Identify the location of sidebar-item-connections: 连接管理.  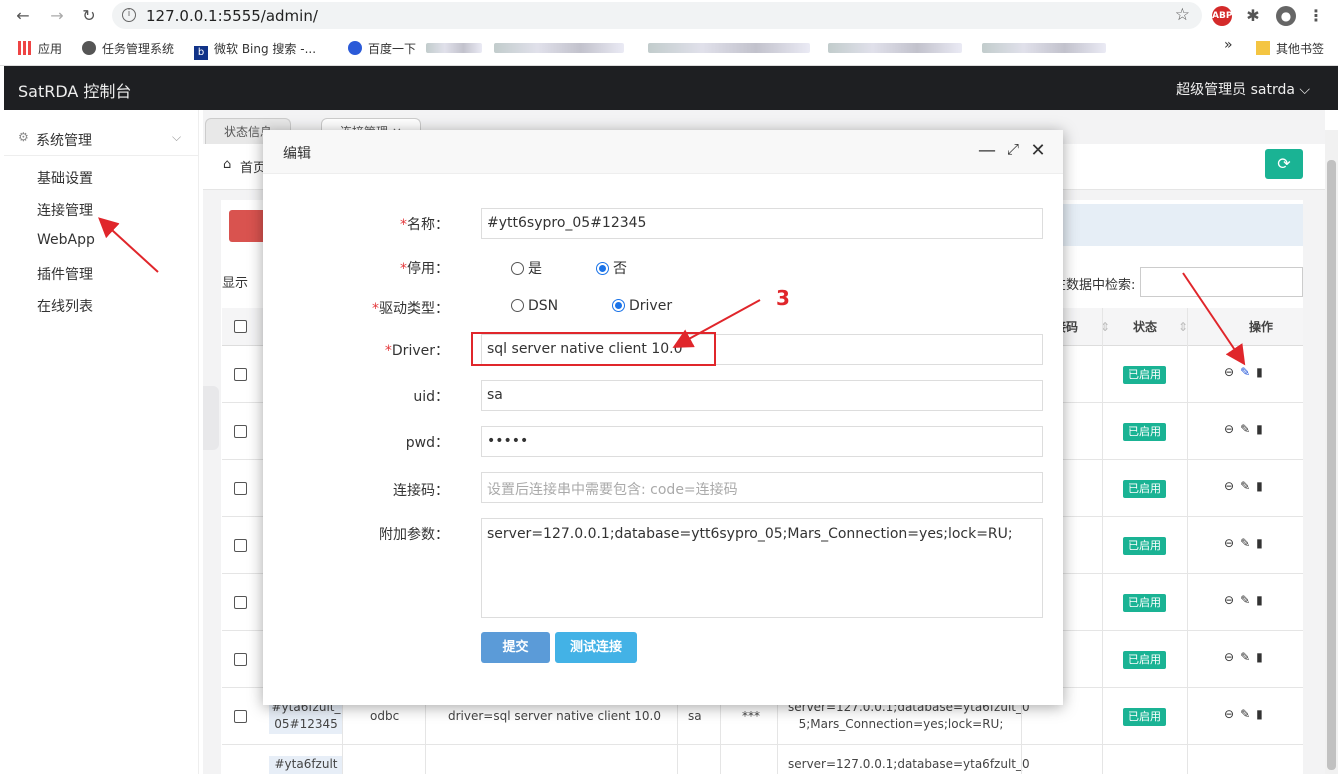
(65, 210).